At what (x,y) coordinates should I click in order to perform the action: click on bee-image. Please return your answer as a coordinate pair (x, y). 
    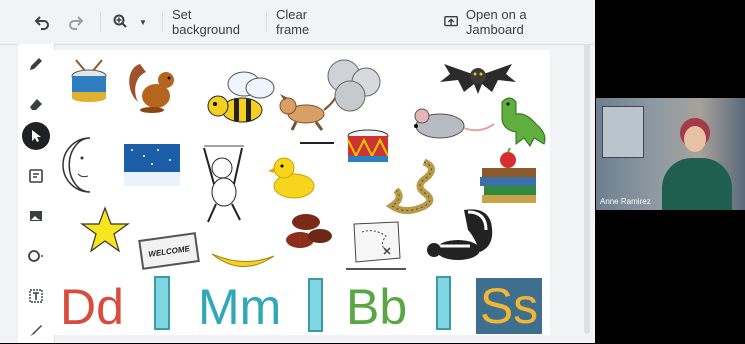
    Looking at the image, I should click on (242, 98).